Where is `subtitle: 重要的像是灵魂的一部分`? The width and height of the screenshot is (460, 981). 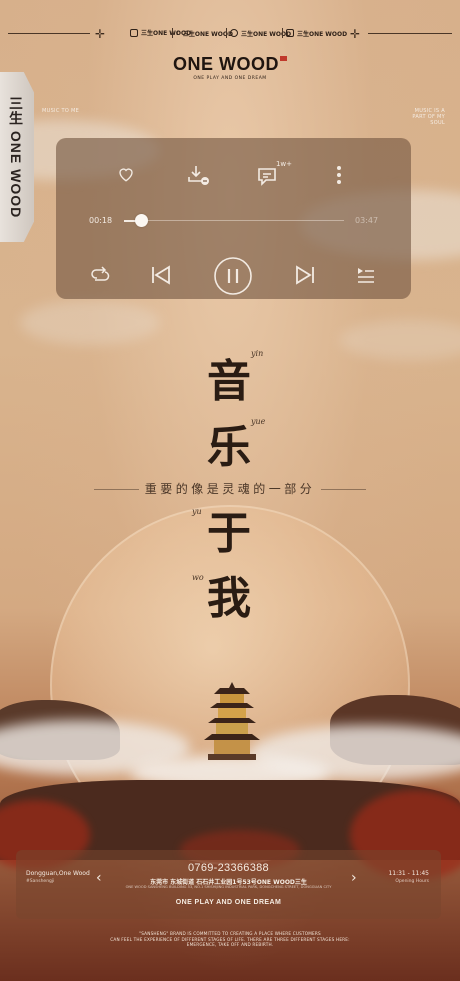 subtitle: 重要的像是灵魂的一部分 is located at coordinates (230, 488).